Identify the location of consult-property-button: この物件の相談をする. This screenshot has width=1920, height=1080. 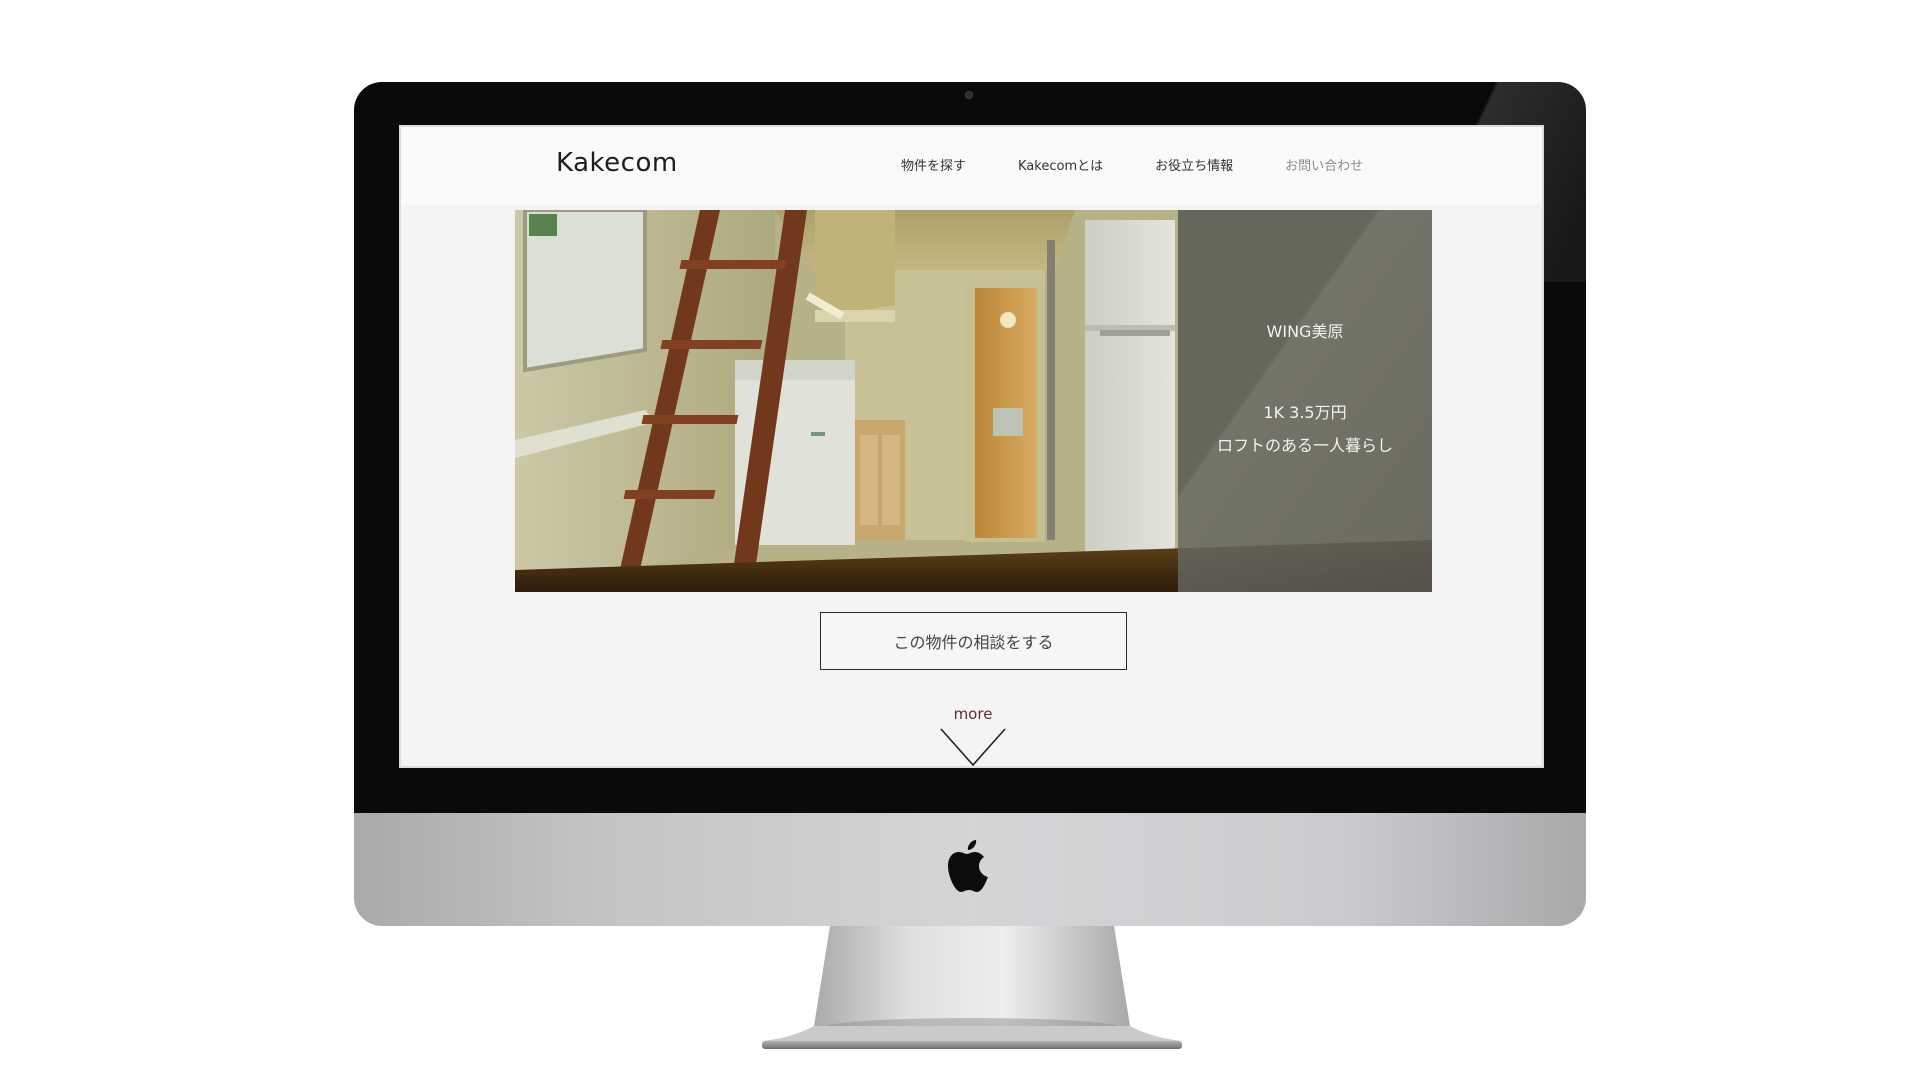
(973, 641).